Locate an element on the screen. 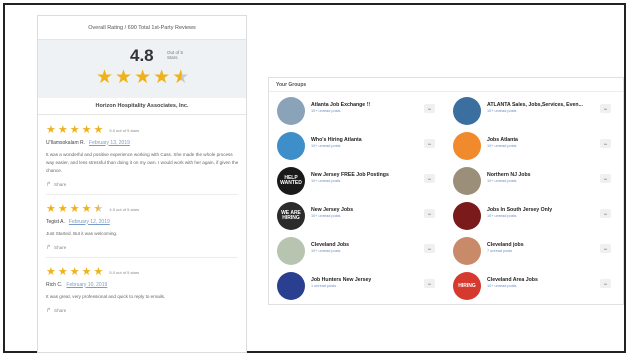 The image size is (629, 356). review-date-link: February 12, 2019 is located at coordinates (89, 222).